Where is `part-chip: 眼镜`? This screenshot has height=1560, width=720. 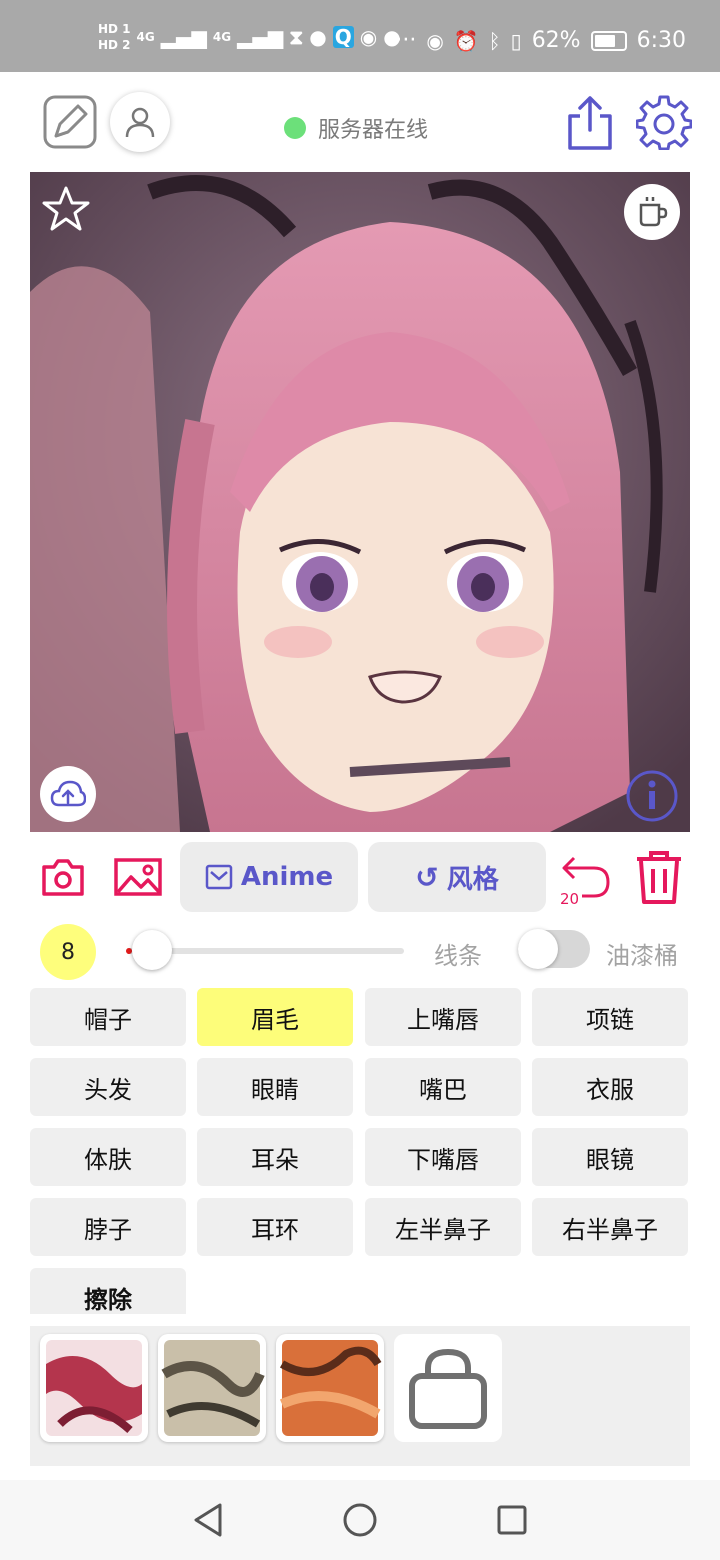 part-chip: 眼镜 is located at coordinates (610, 1157).